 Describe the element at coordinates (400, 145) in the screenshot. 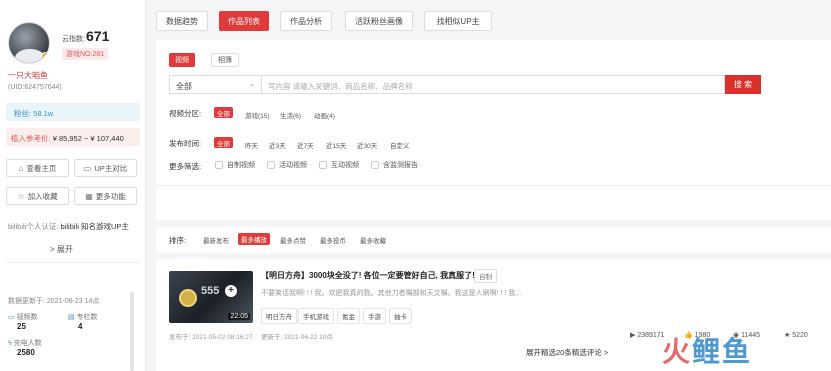

I see `time-custom-option: 自定义` at that location.